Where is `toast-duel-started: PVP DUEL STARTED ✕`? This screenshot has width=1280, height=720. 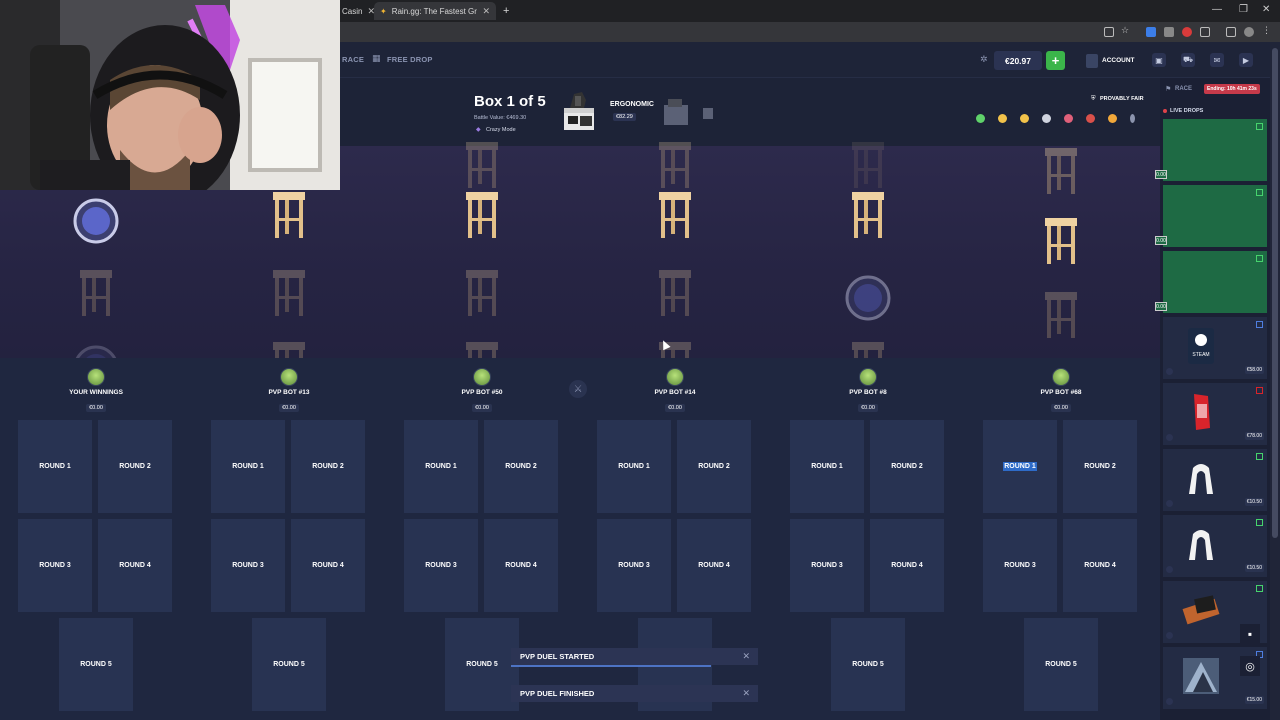 toast-duel-started: PVP DUEL STARTED ✕ is located at coordinates (634, 656).